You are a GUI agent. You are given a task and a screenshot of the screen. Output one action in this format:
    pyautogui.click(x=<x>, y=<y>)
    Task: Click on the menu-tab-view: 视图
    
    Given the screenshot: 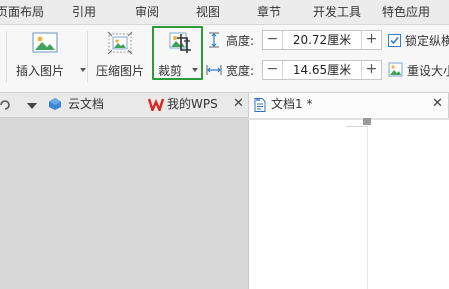 What is the action you would take?
    pyautogui.click(x=208, y=12)
    